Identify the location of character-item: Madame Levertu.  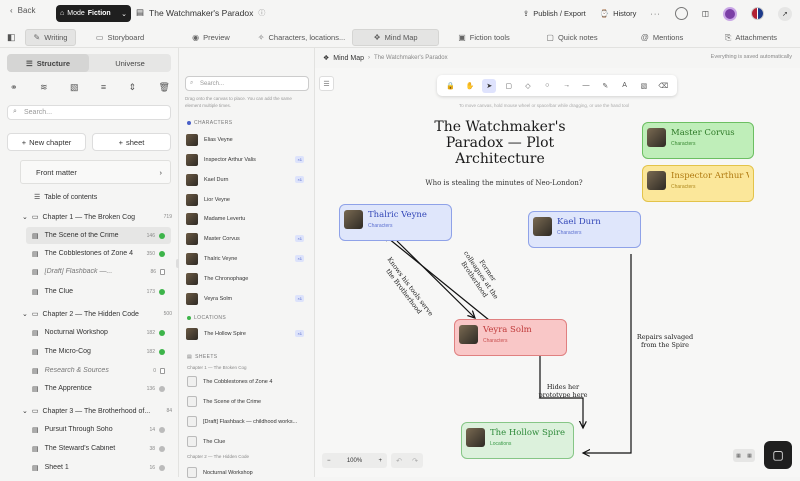
(248, 218).